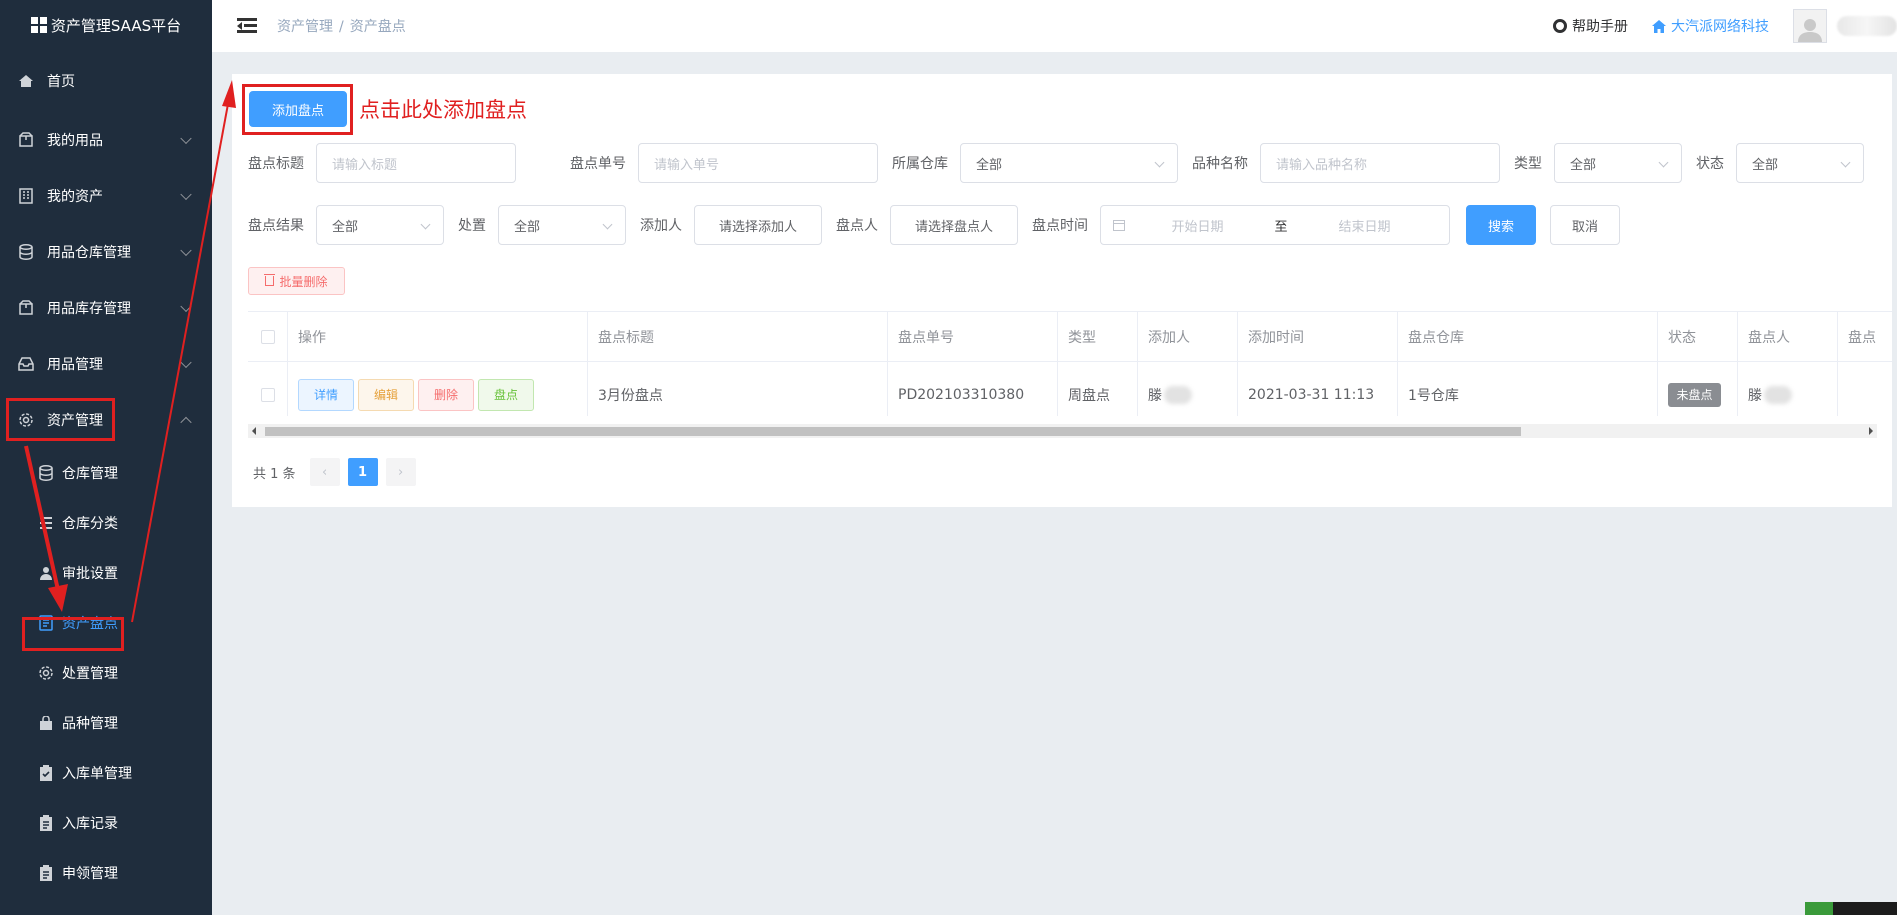 The height and width of the screenshot is (915, 1897). What do you see at coordinates (954, 225) in the screenshot?
I see `select-checker-button: 请选择盘点人` at bounding box center [954, 225].